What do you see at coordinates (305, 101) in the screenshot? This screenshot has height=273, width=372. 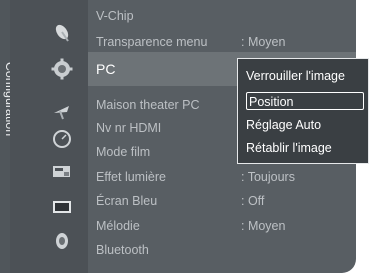 I see `option-position: Position` at bounding box center [305, 101].